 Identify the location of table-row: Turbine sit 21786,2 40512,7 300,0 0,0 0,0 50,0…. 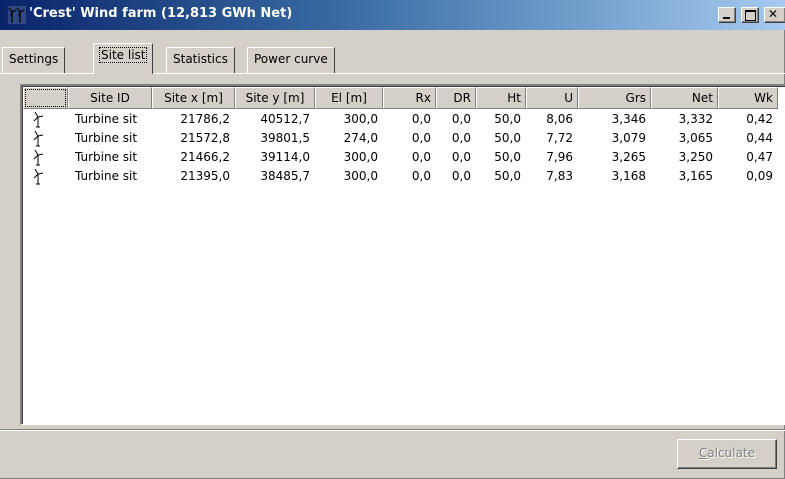
(404, 119).